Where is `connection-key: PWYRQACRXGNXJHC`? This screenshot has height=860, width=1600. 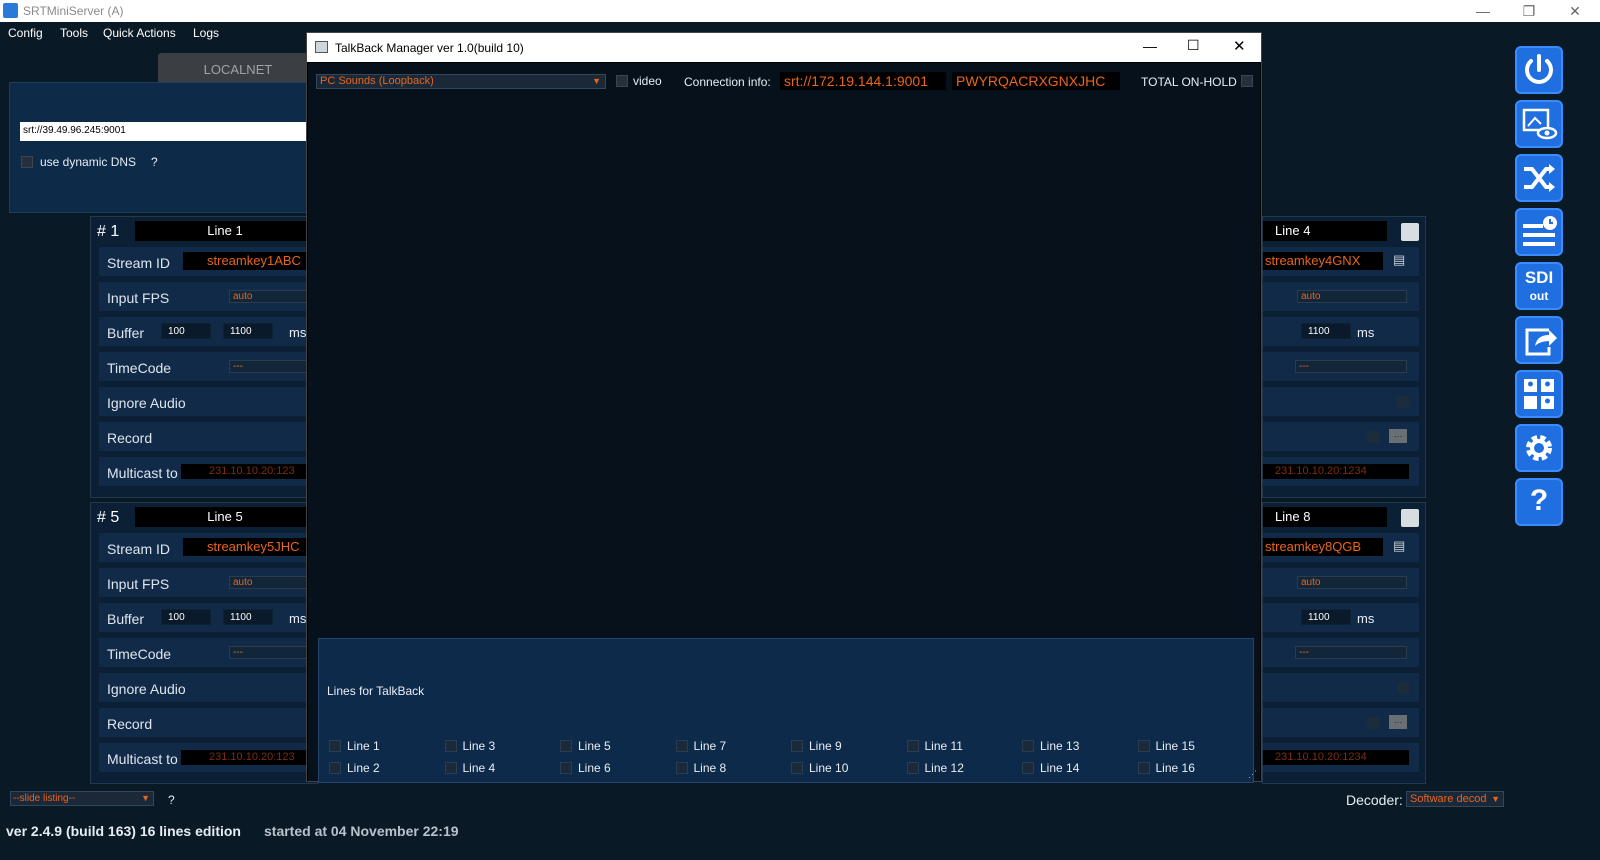 connection-key: PWYRQACRXGNXJHC is located at coordinates (1036, 81).